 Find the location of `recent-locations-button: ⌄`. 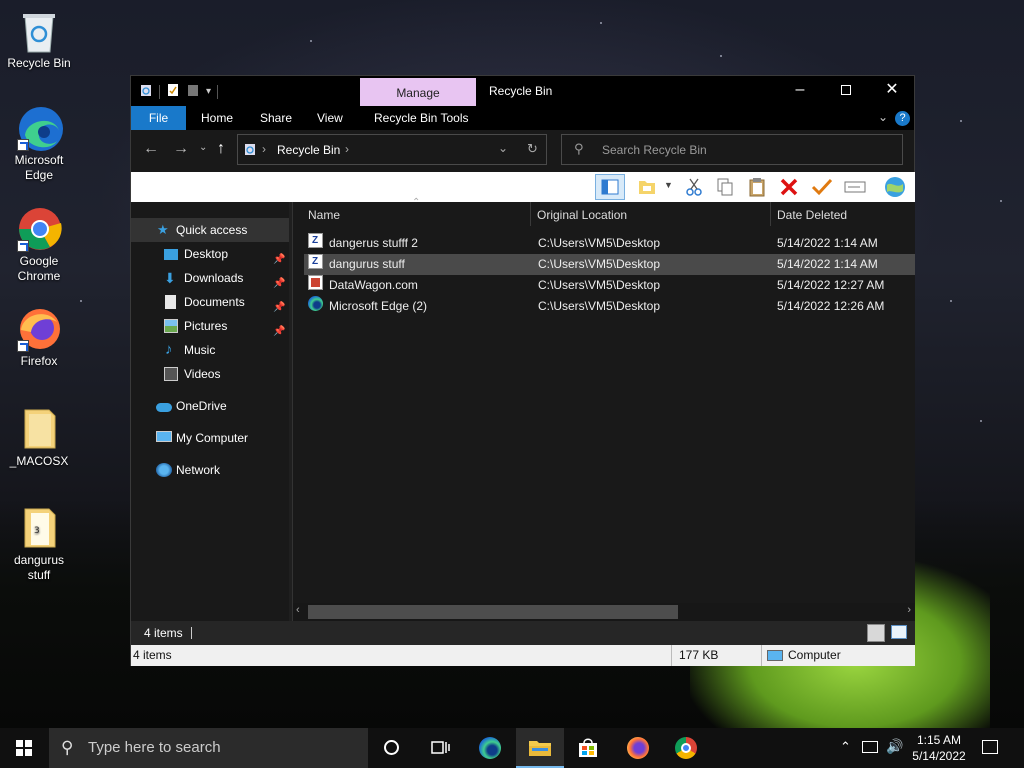

recent-locations-button: ⌄ is located at coordinates (203, 147).